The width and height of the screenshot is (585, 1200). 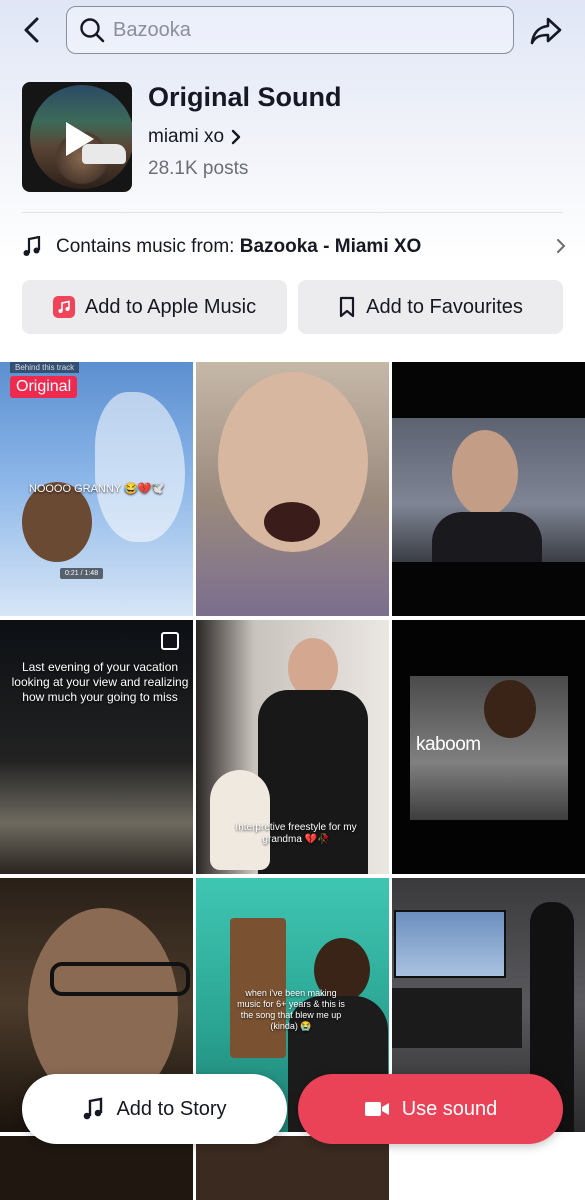 I want to click on share-icon, so click(x=546, y=31).